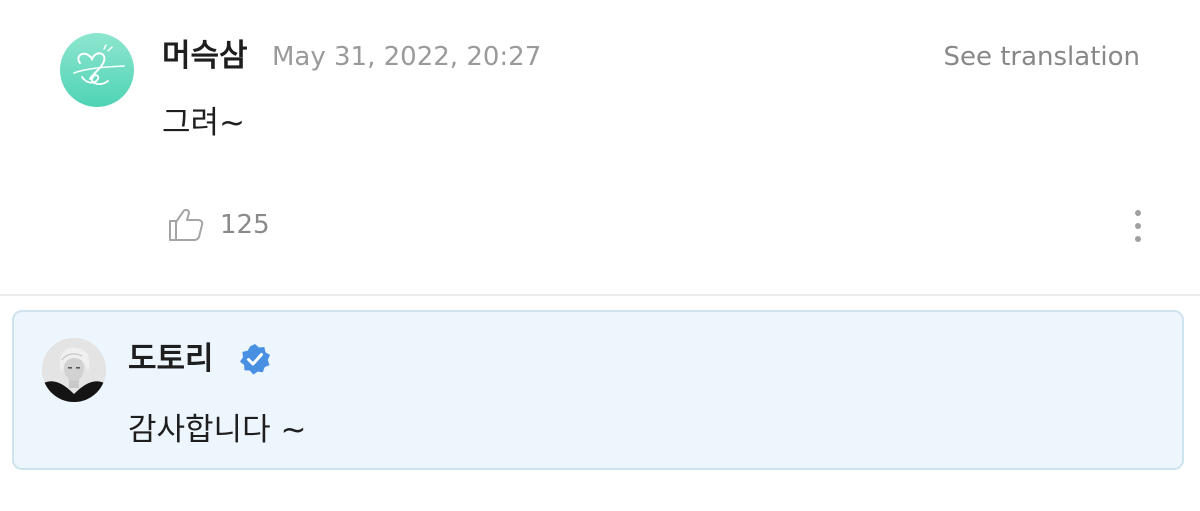 This screenshot has width=1200, height=511. I want to click on more-vertical-icon, so click(1138, 226).